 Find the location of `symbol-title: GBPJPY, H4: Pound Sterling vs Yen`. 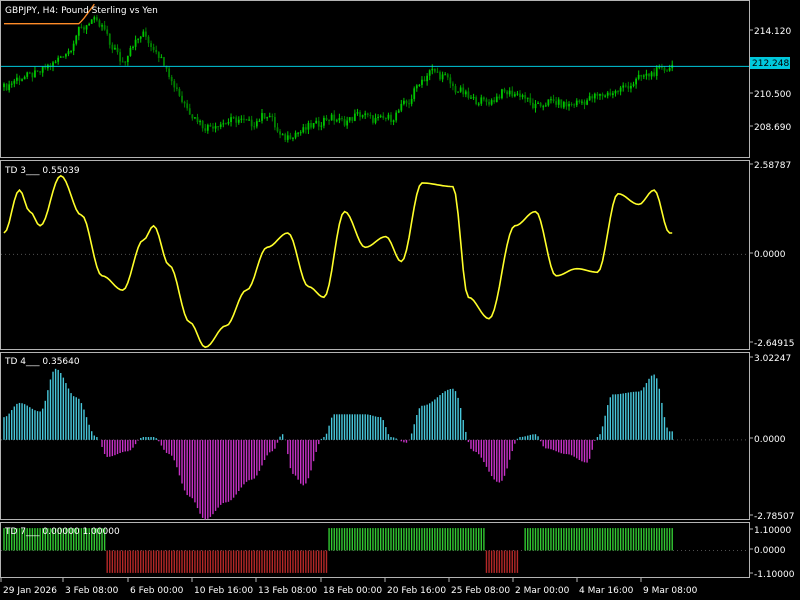

symbol-title: GBPJPY, H4: Pound Sterling vs Yen is located at coordinates (81, 11).